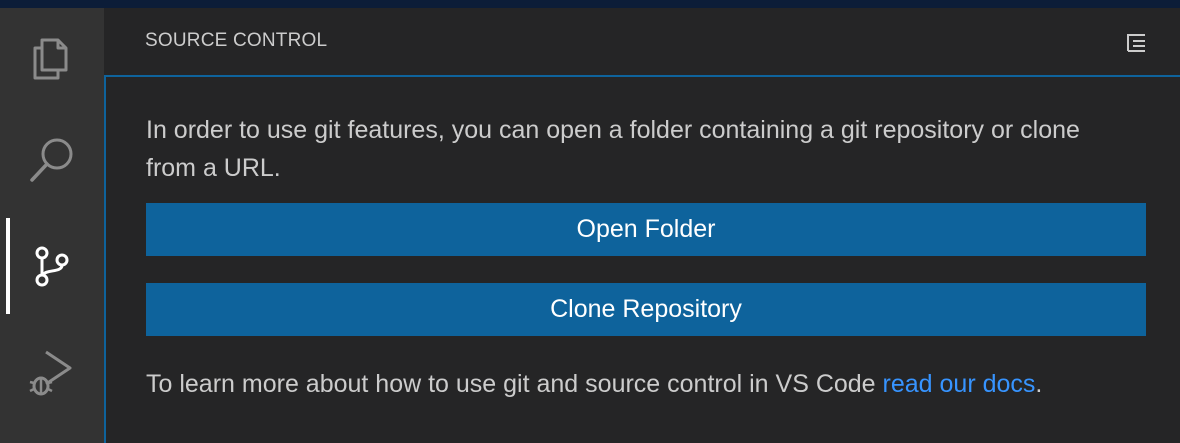 The height and width of the screenshot is (443, 1180). What do you see at coordinates (1039, 384) in the screenshot?
I see `docs-suffix: .` at bounding box center [1039, 384].